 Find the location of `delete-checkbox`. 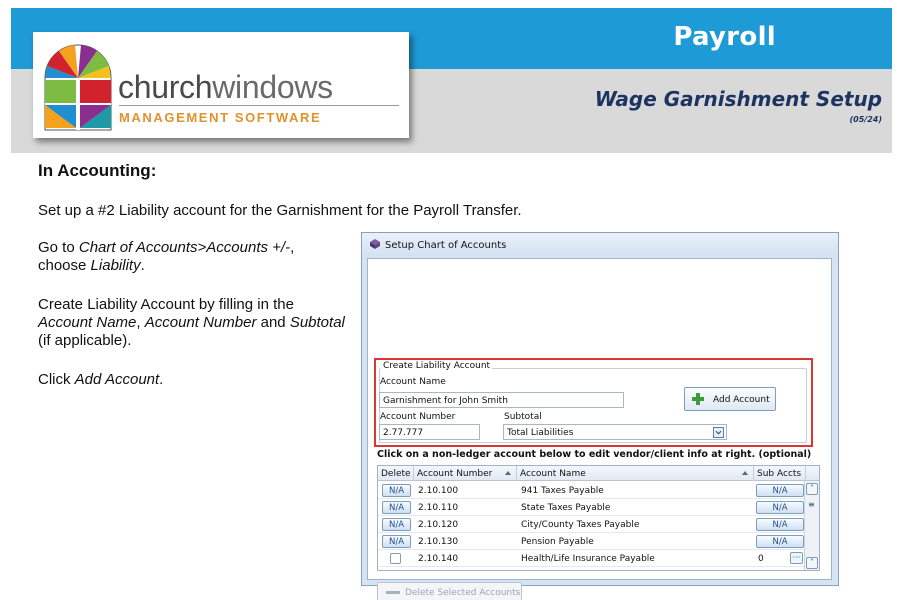

delete-checkbox is located at coordinates (395, 558).